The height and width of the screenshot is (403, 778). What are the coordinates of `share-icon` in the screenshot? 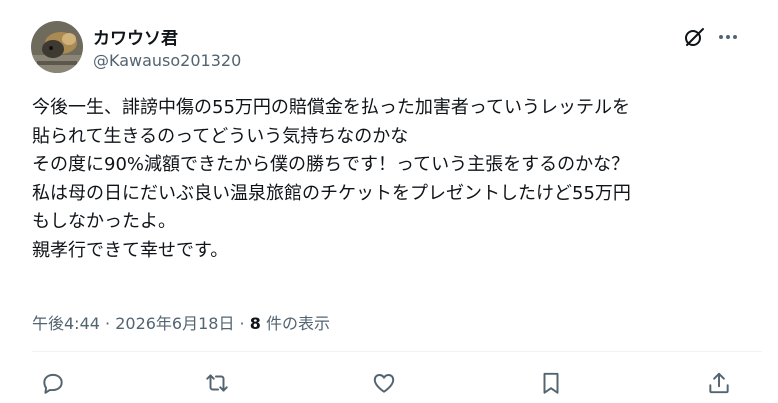 It's located at (719, 383).